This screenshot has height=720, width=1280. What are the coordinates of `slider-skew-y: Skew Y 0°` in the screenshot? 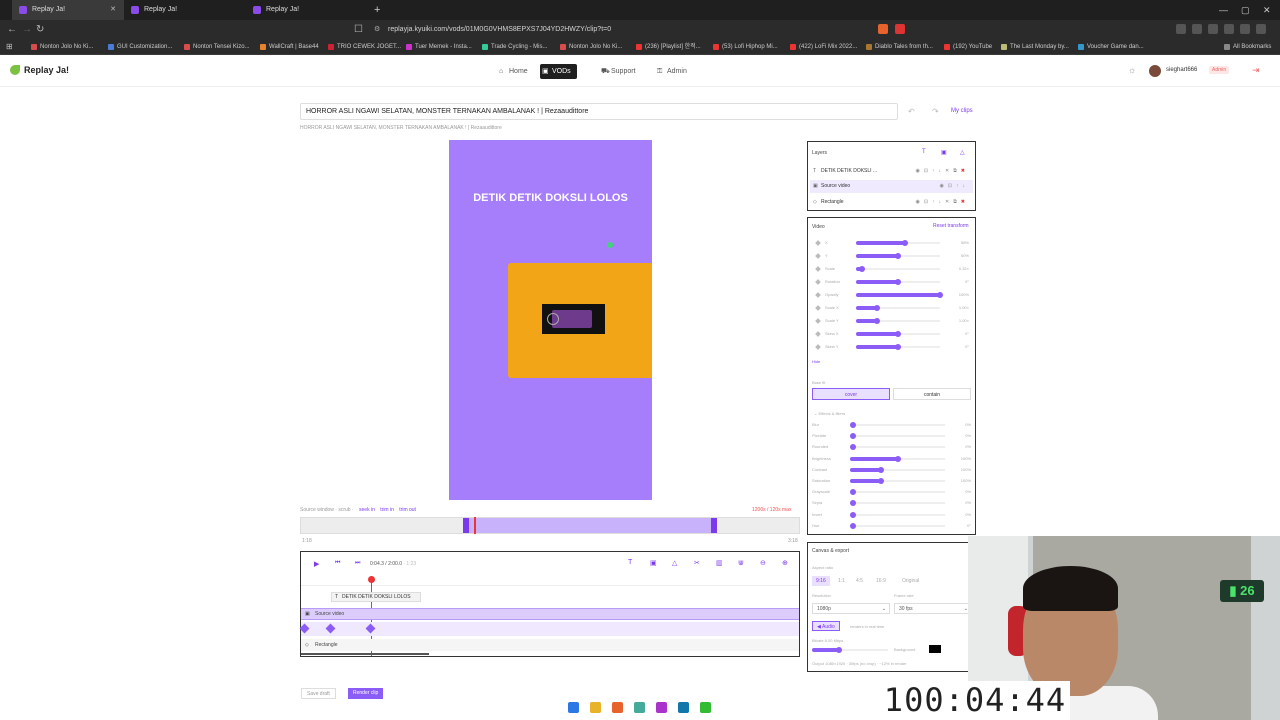 It's located at (891, 347).